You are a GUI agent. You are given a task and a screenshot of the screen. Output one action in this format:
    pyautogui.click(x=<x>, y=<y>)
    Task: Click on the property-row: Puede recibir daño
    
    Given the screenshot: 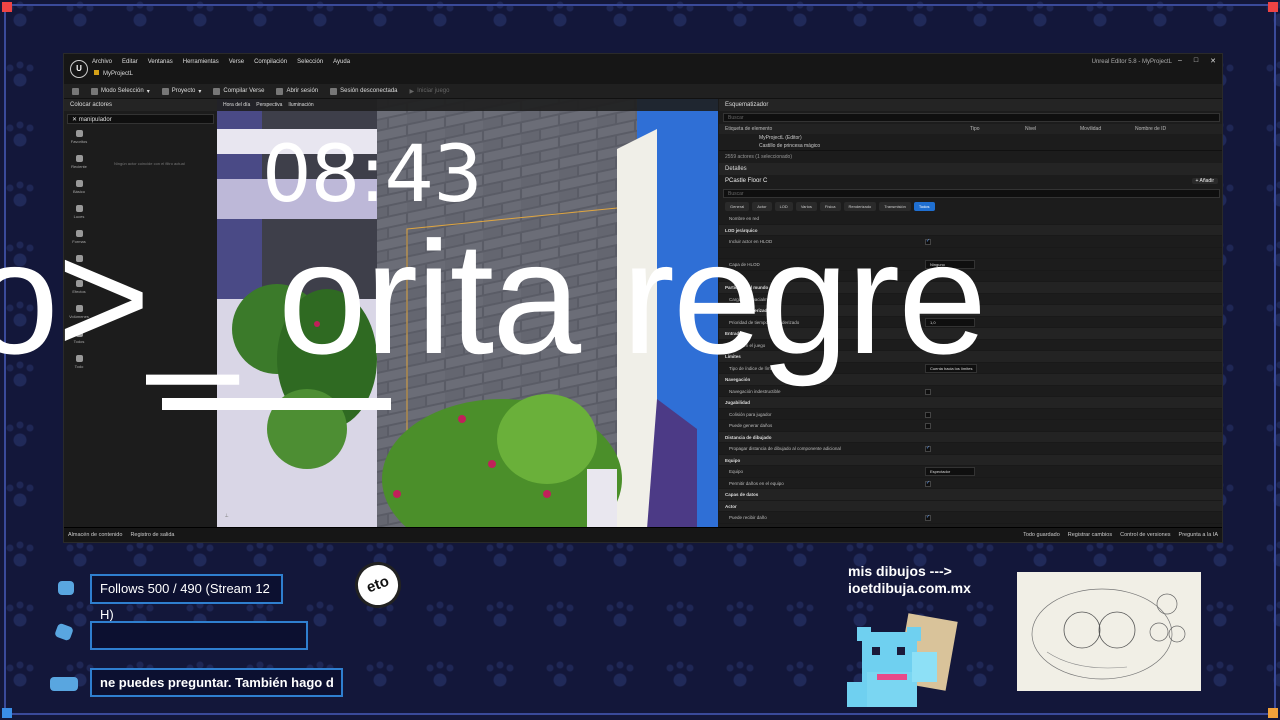 What is the action you would take?
    pyautogui.click(x=970, y=518)
    